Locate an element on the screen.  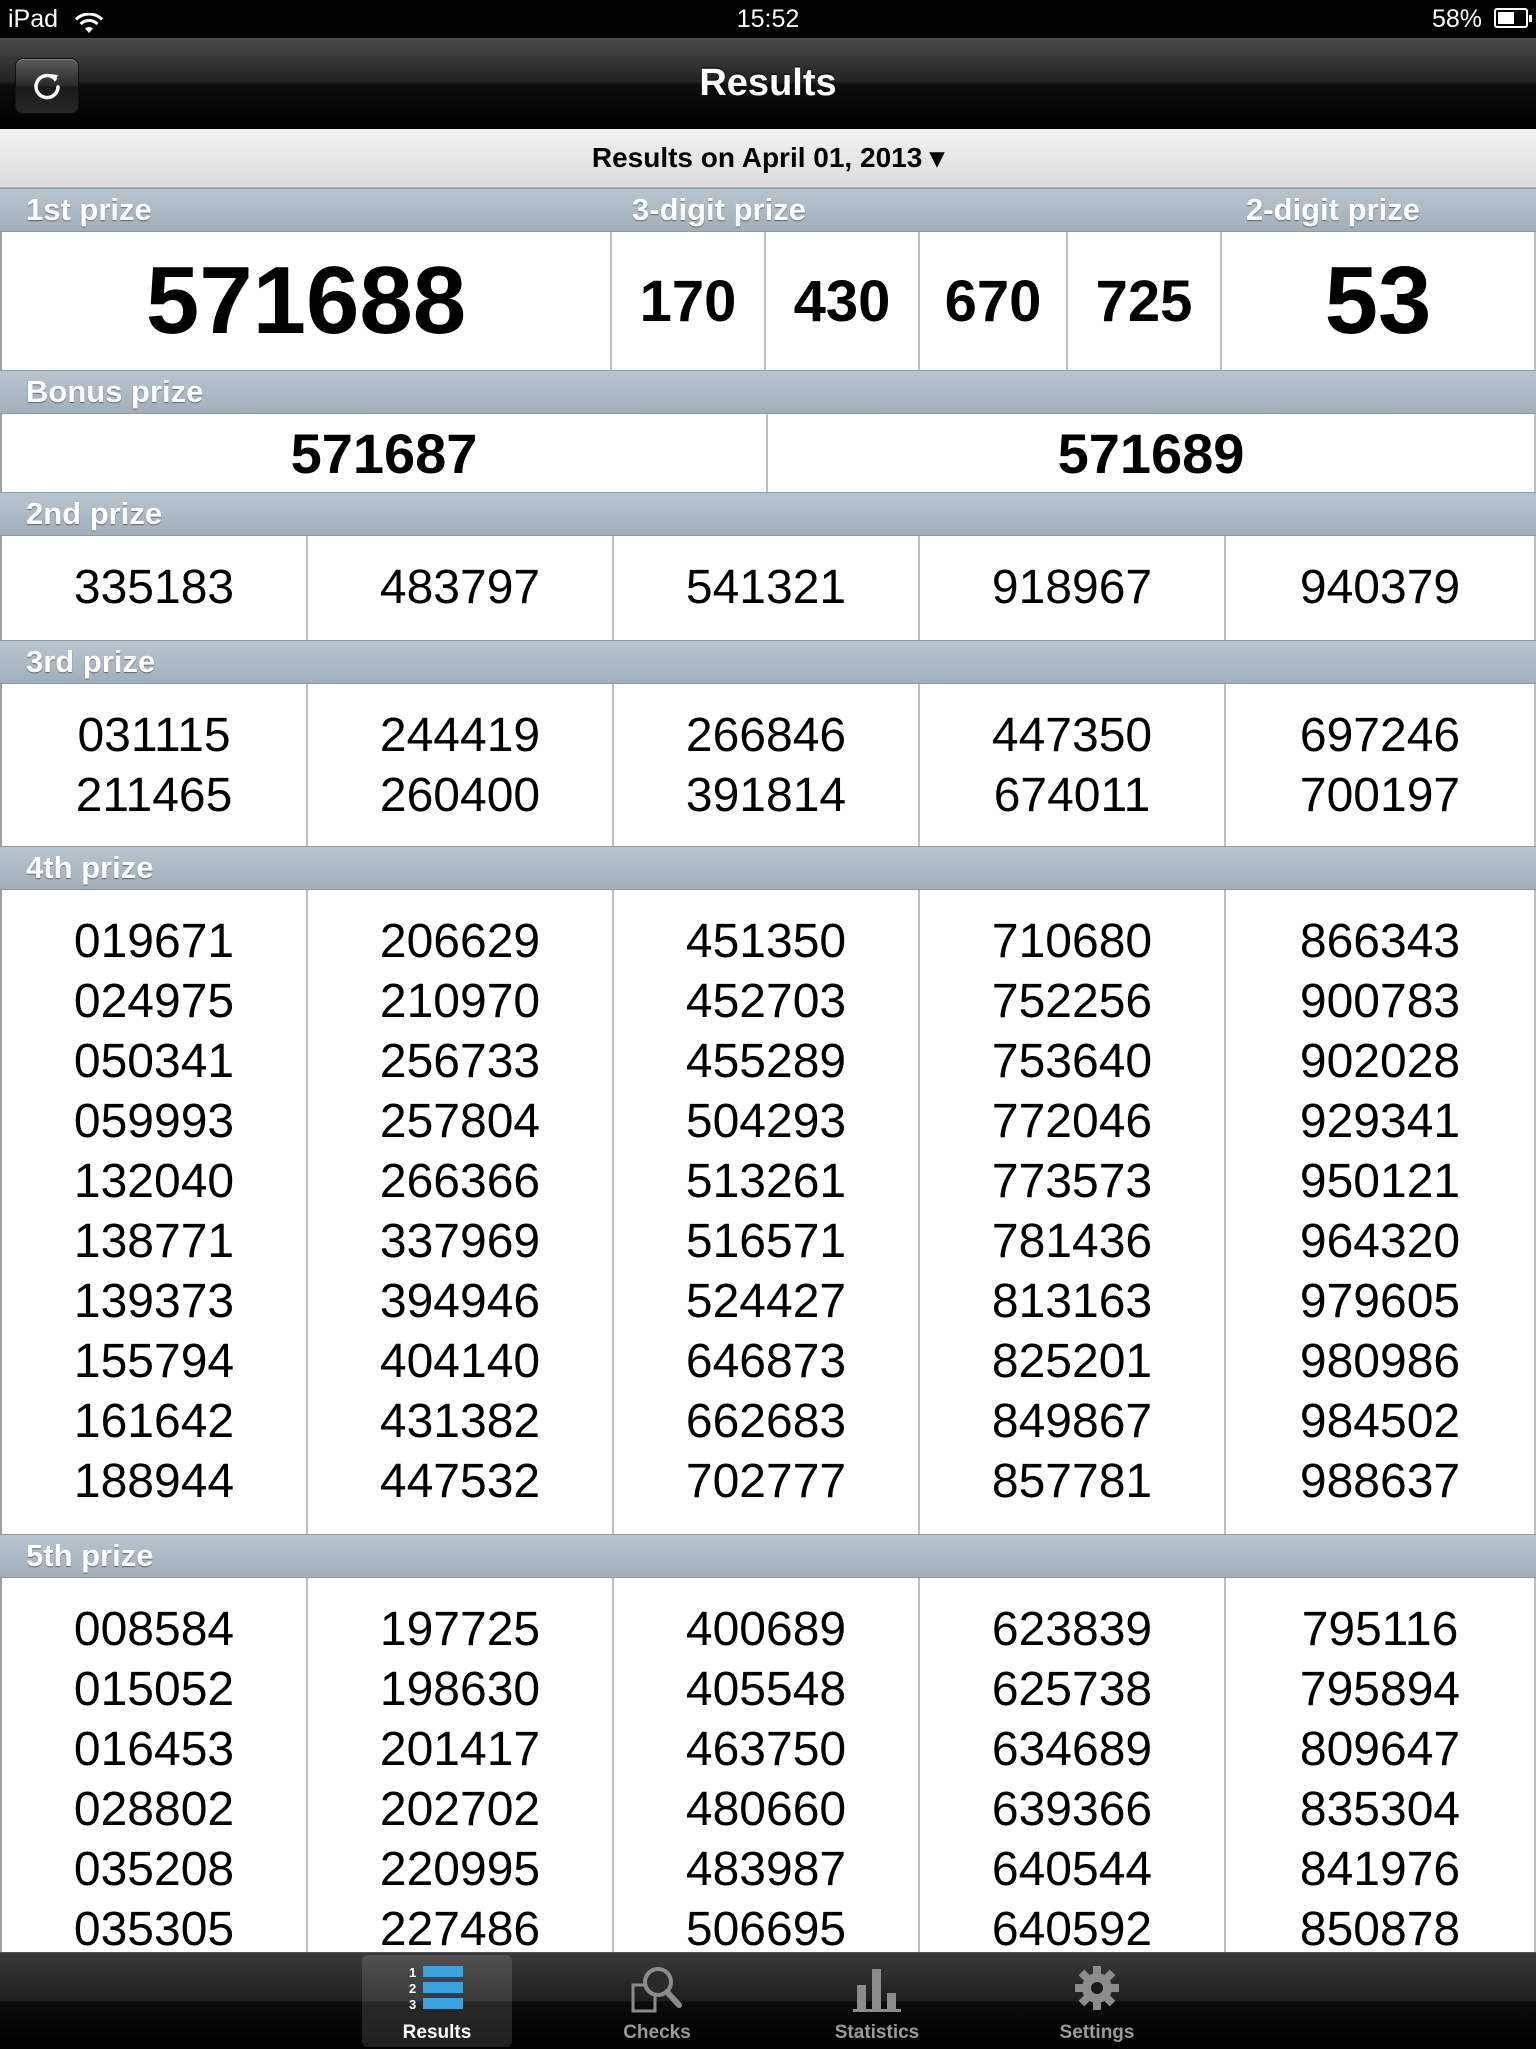
status-bar: iPad 15:52 58% is located at coordinates (768, 19).